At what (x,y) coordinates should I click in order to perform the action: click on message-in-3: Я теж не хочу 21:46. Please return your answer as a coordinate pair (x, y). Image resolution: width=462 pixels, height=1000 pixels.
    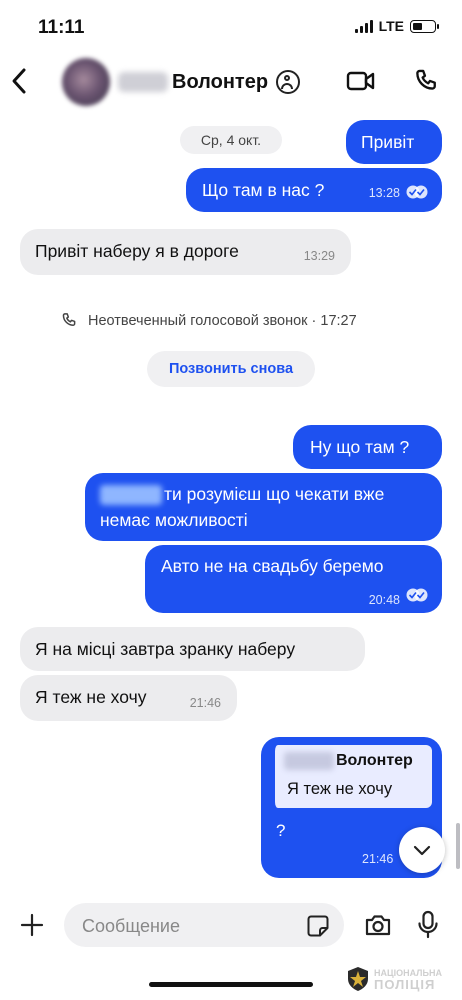
    Looking at the image, I should click on (128, 698).